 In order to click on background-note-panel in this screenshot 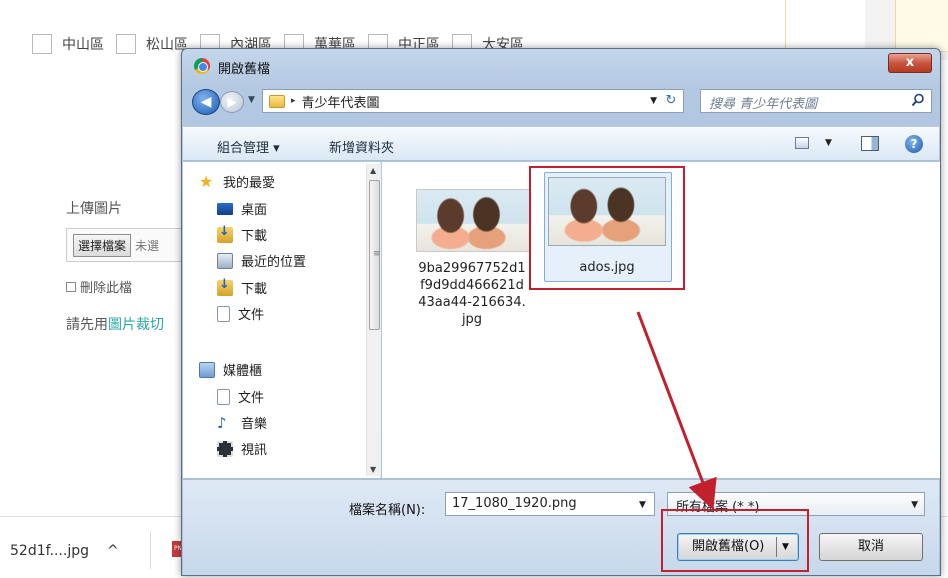, I will do `click(921, 26)`.